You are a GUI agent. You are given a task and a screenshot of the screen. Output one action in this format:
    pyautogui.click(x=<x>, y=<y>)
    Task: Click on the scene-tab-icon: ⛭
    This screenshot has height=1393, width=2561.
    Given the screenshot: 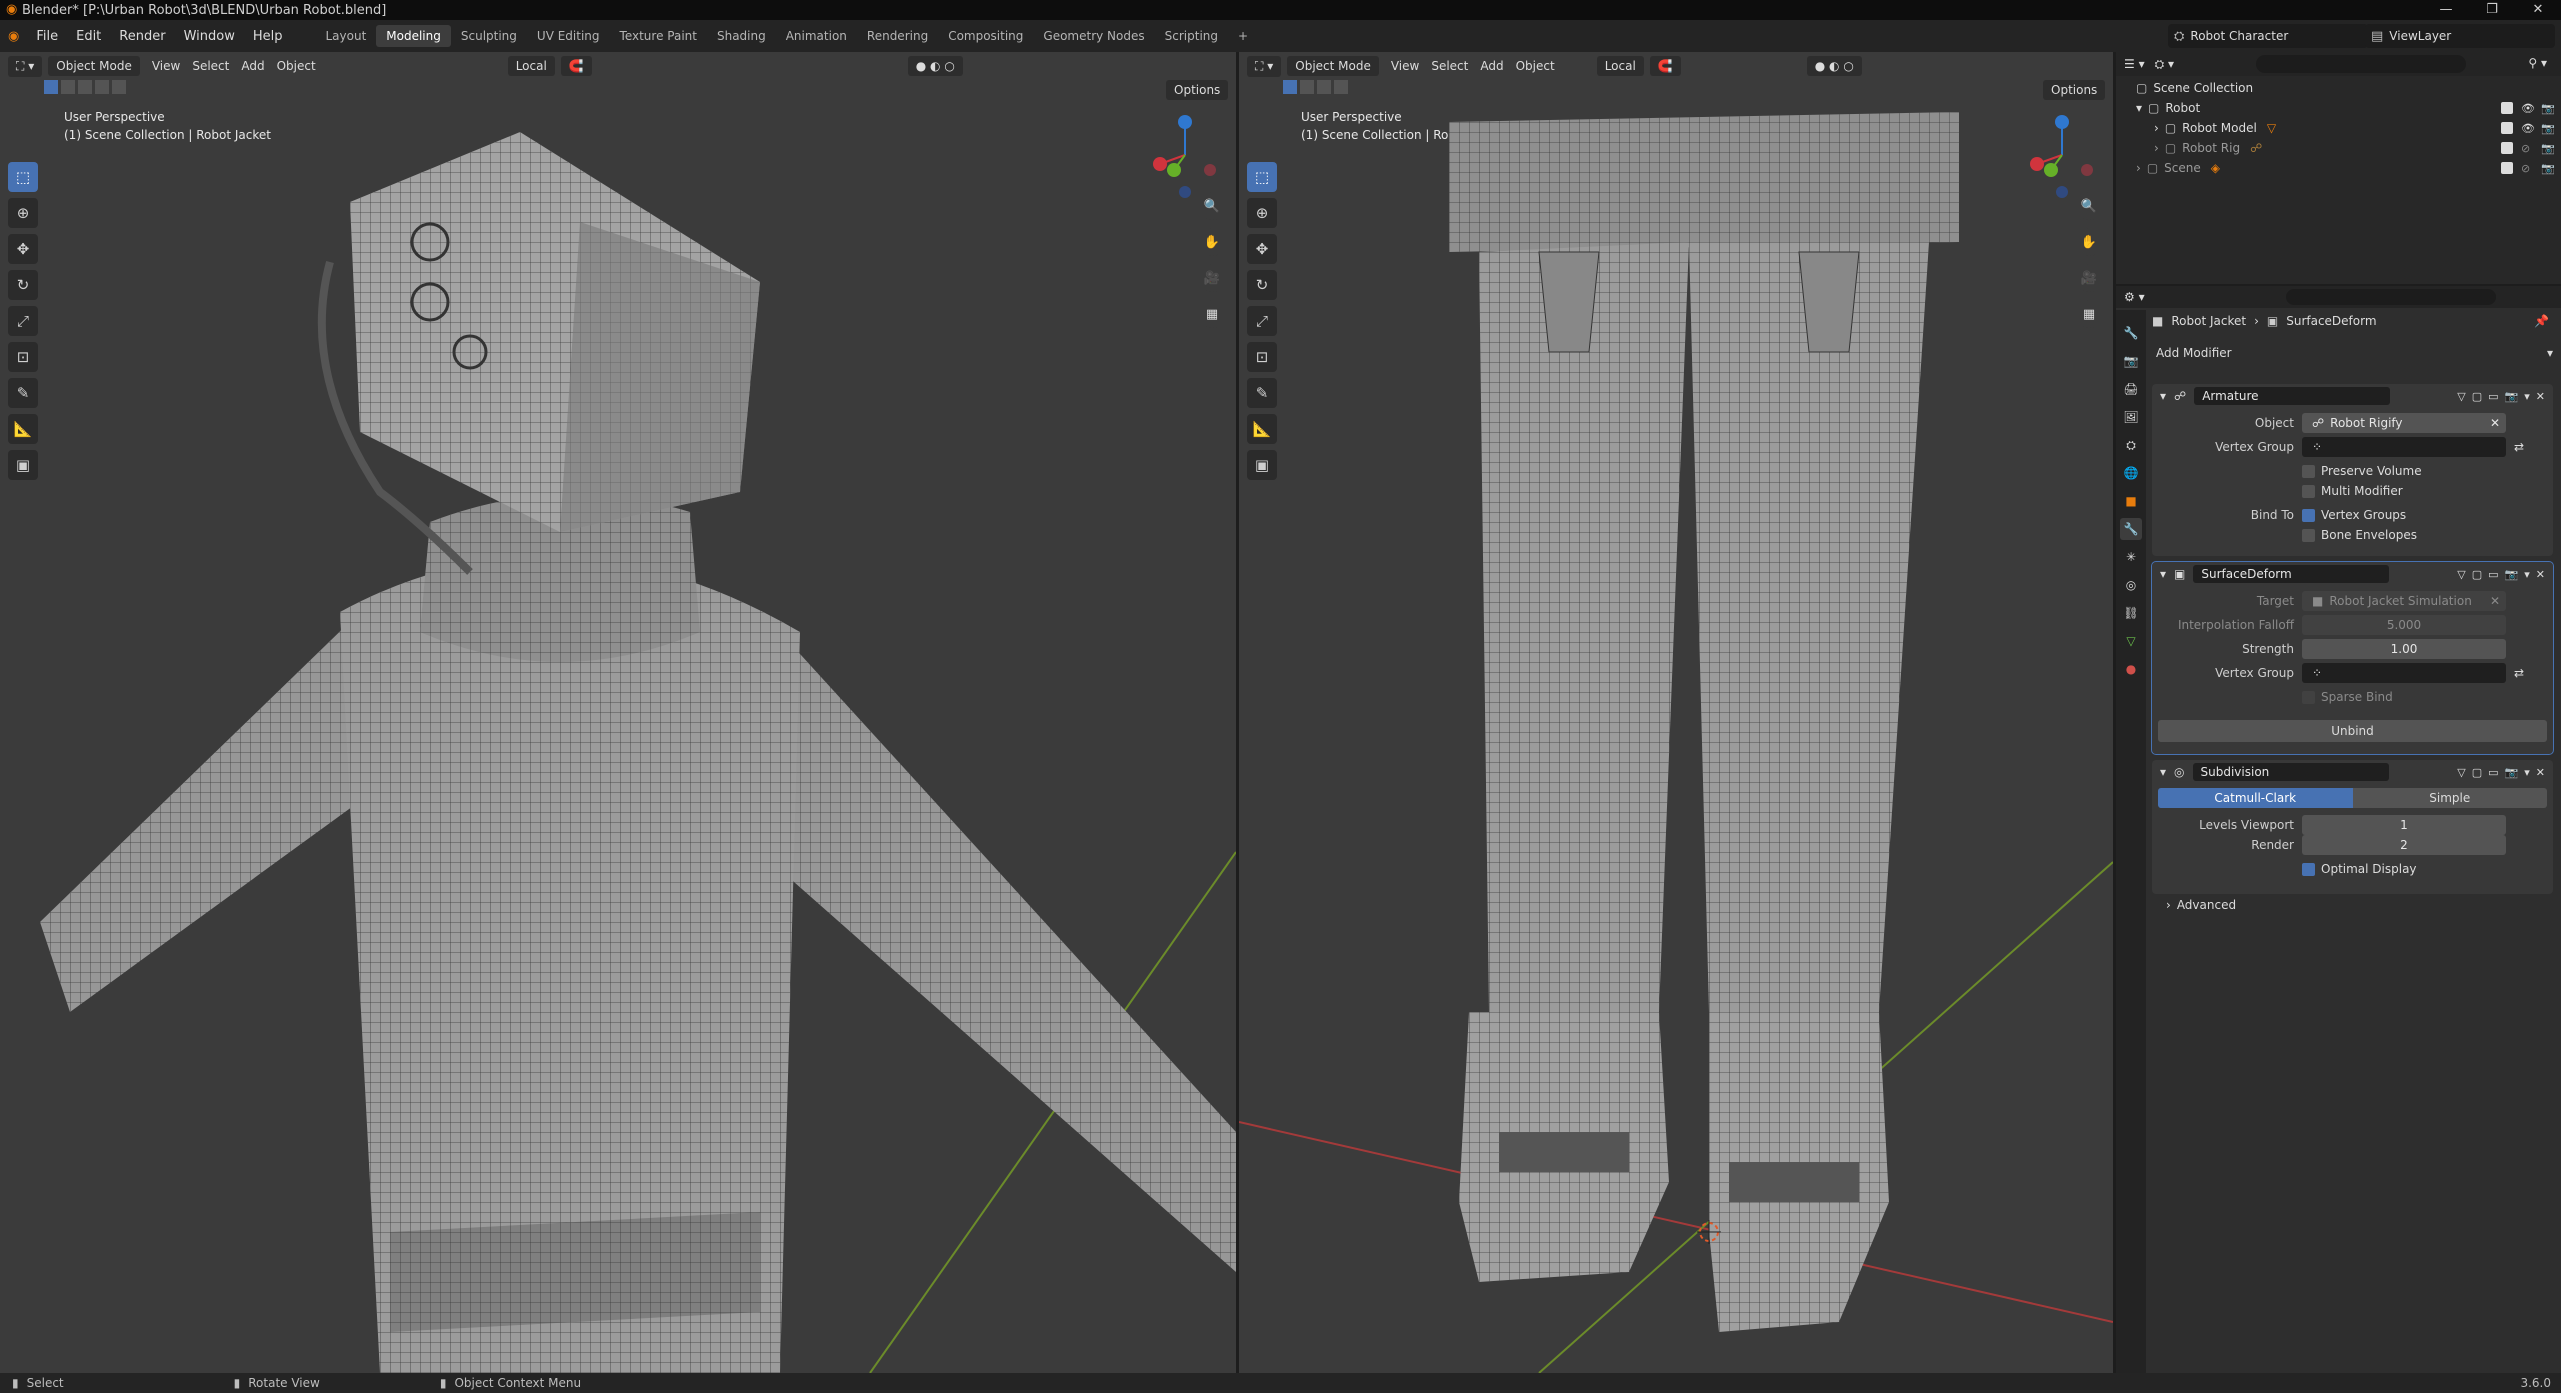 What is the action you would take?
    pyautogui.click(x=2131, y=445)
    